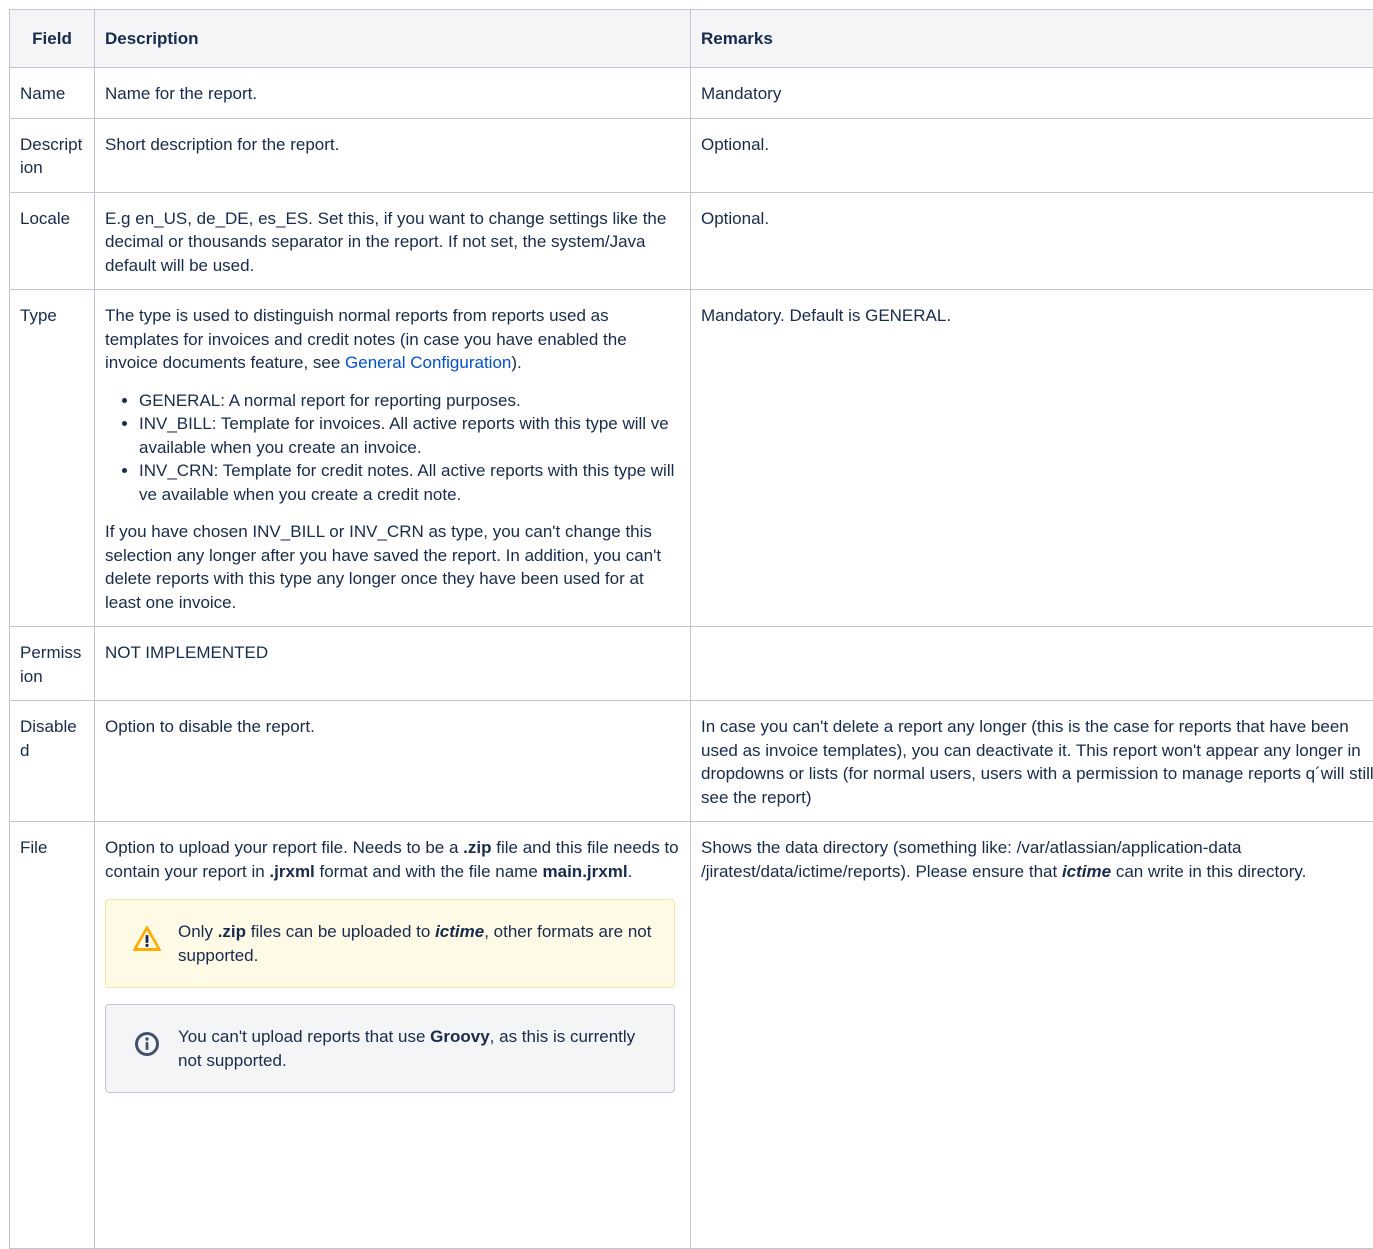 The image size is (1373, 1249). What do you see at coordinates (393, 39) in the screenshot?
I see `header-description: Description` at bounding box center [393, 39].